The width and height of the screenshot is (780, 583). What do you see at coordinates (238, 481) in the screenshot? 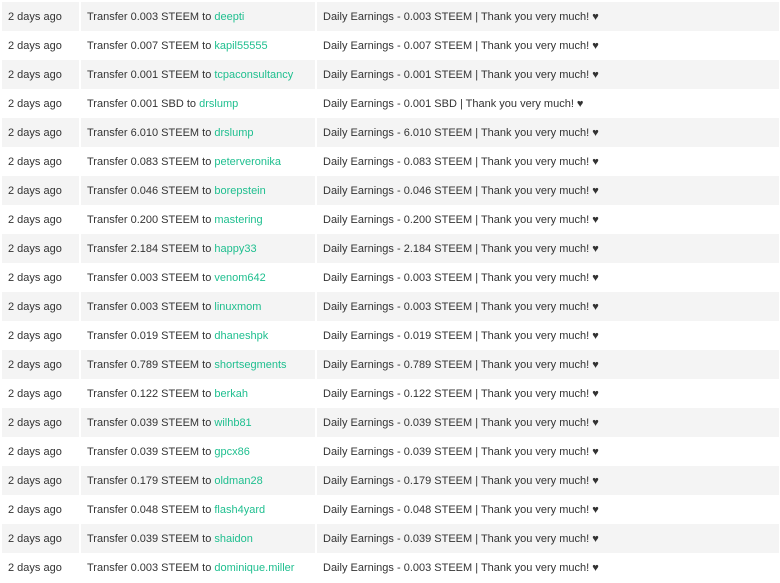
I see `recipient-account-link: oldman28` at bounding box center [238, 481].